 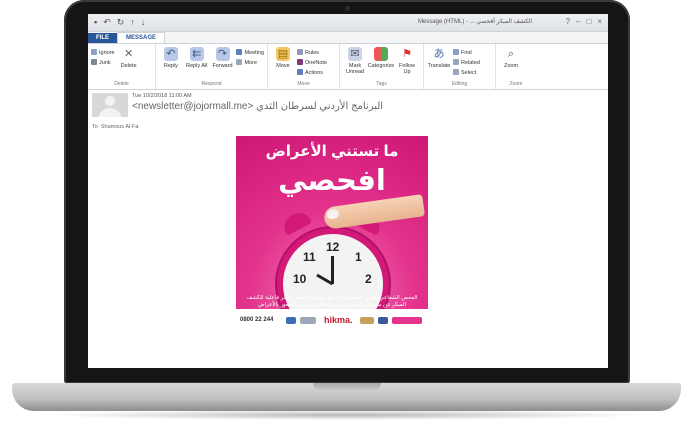 What do you see at coordinates (312, 53) in the screenshot?
I see `rules-button: Rules` at bounding box center [312, 53].